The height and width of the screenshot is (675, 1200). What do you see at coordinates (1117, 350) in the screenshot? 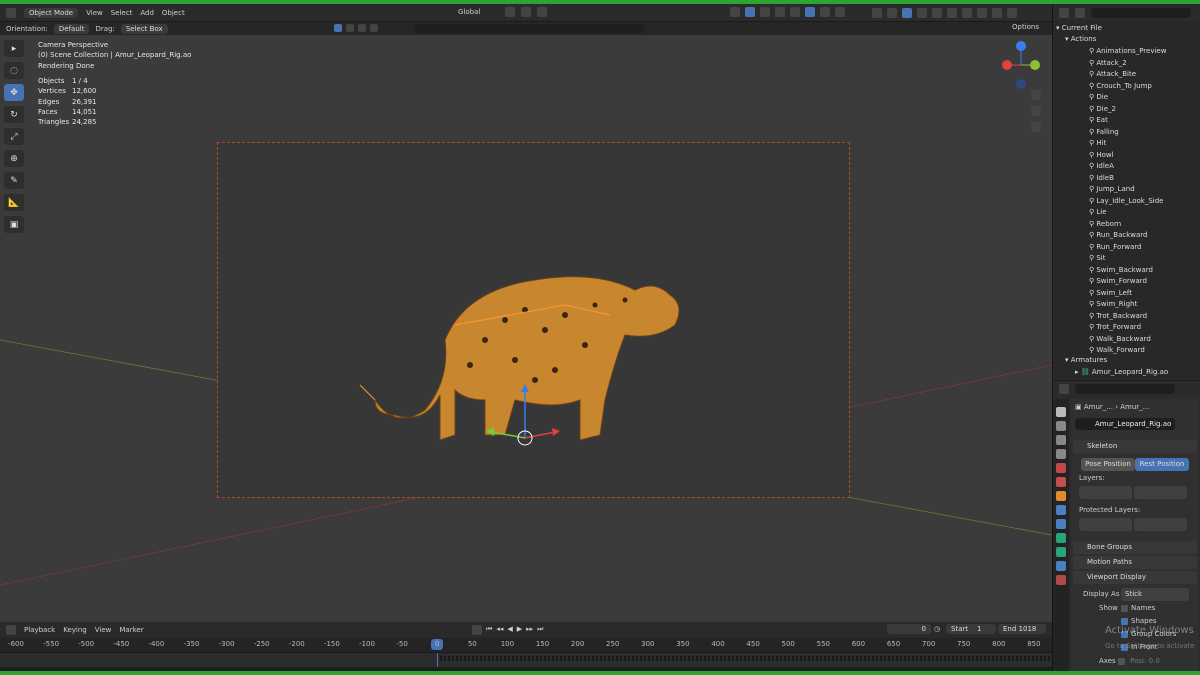
I see `action-item: ⚲ Walk_Forward` at bounding box center [1117, 350].